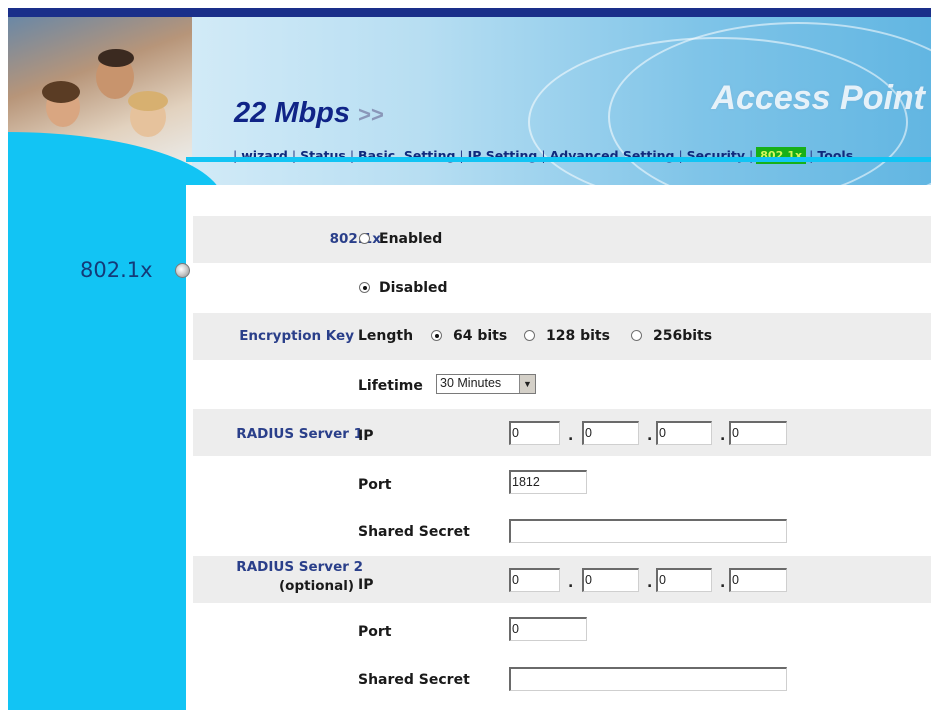 This screenshot has height=710, width=931. What do you see at coordinates (610, 433) in the screenshot?
I see `radius1-ip-octet-2: 0` at bounding box center [610, 433].